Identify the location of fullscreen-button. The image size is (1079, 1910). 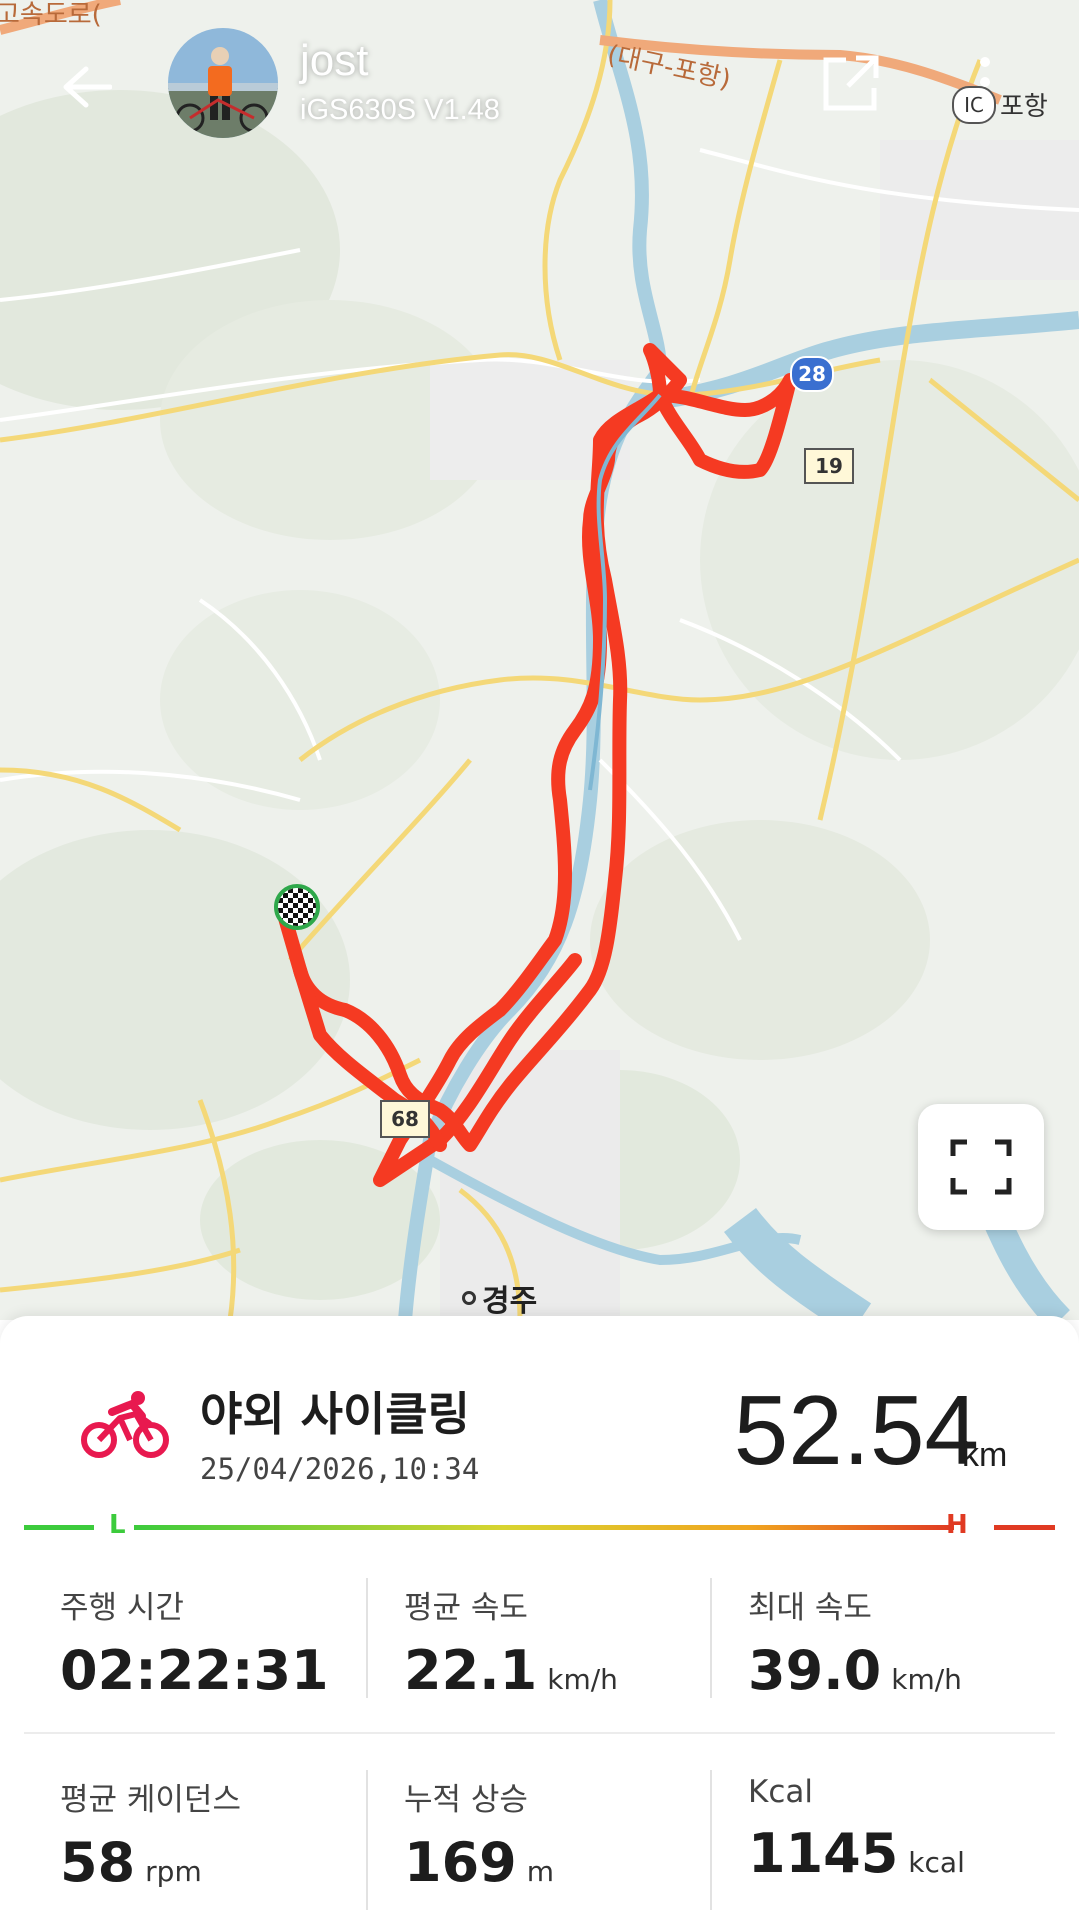
(981, 1167).